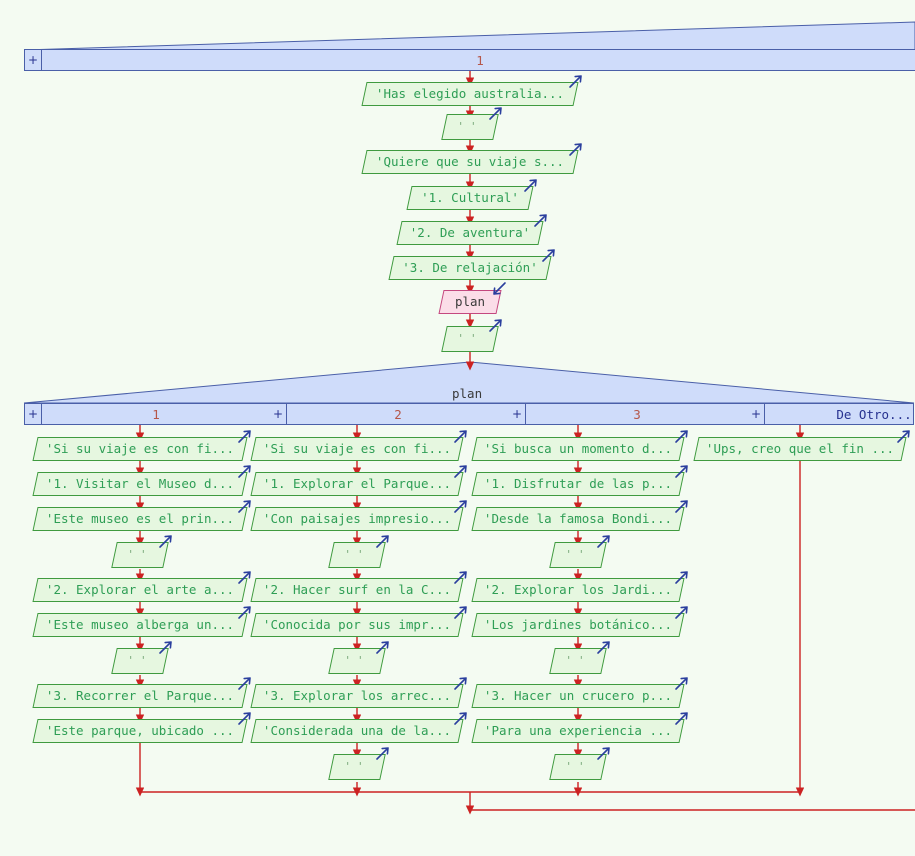 The image size is (915, 856). What do you see at coordinates (478, 60) in the screenshot?
I see `top-bar-index: 1` at bounding box center [478, 60].